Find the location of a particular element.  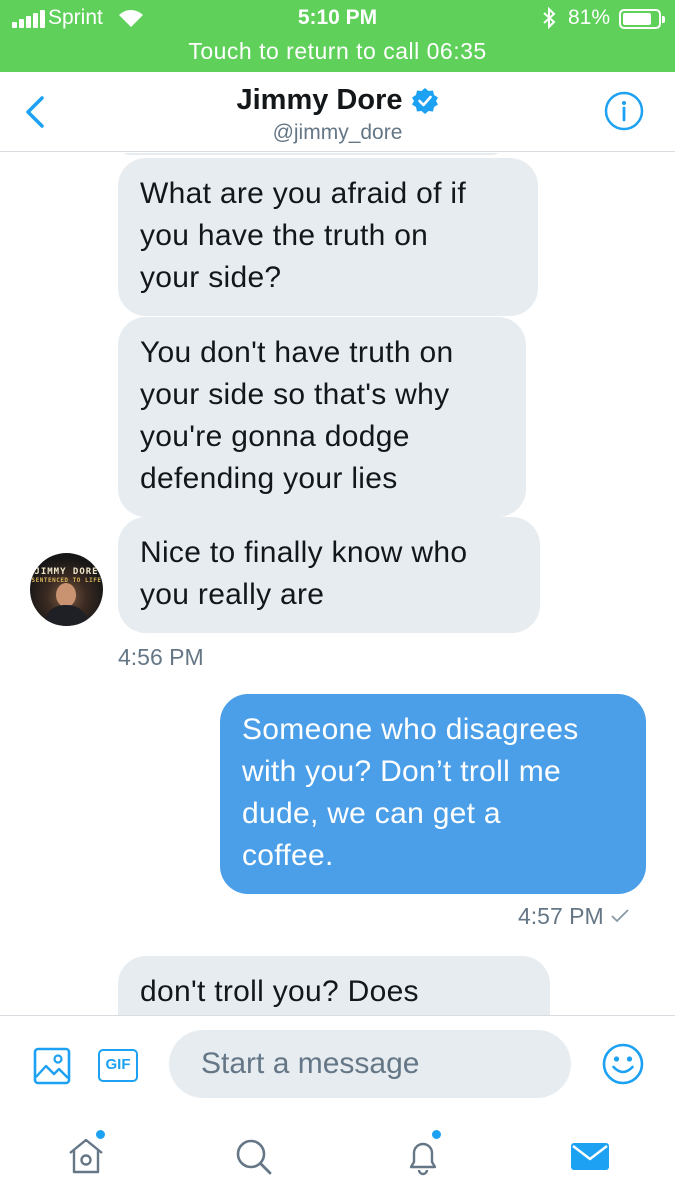

contact-info: Jimmy Dore @jimmy_dore is located at coordinates (337, 114).